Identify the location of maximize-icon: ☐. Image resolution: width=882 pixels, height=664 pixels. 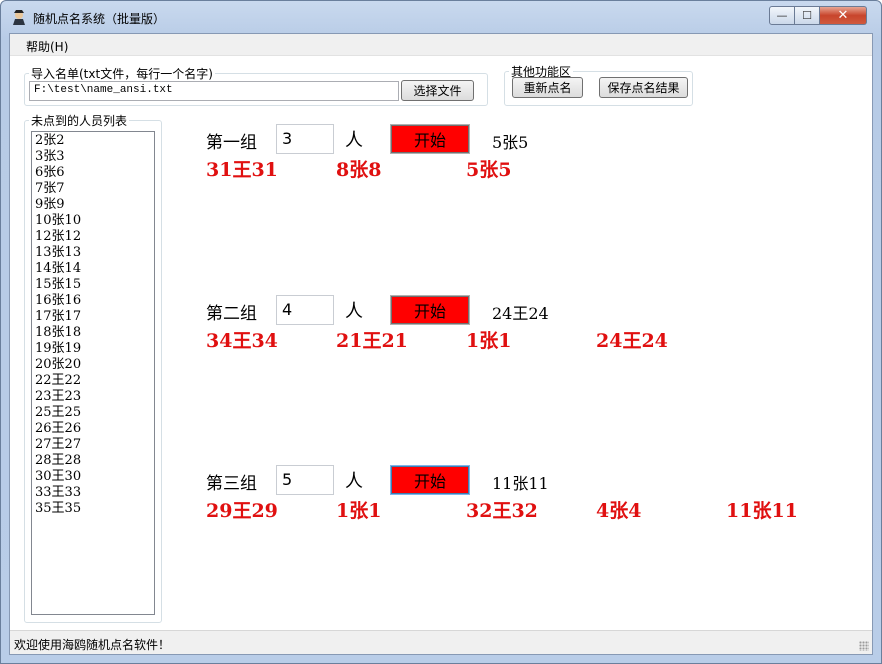
(807, 15).